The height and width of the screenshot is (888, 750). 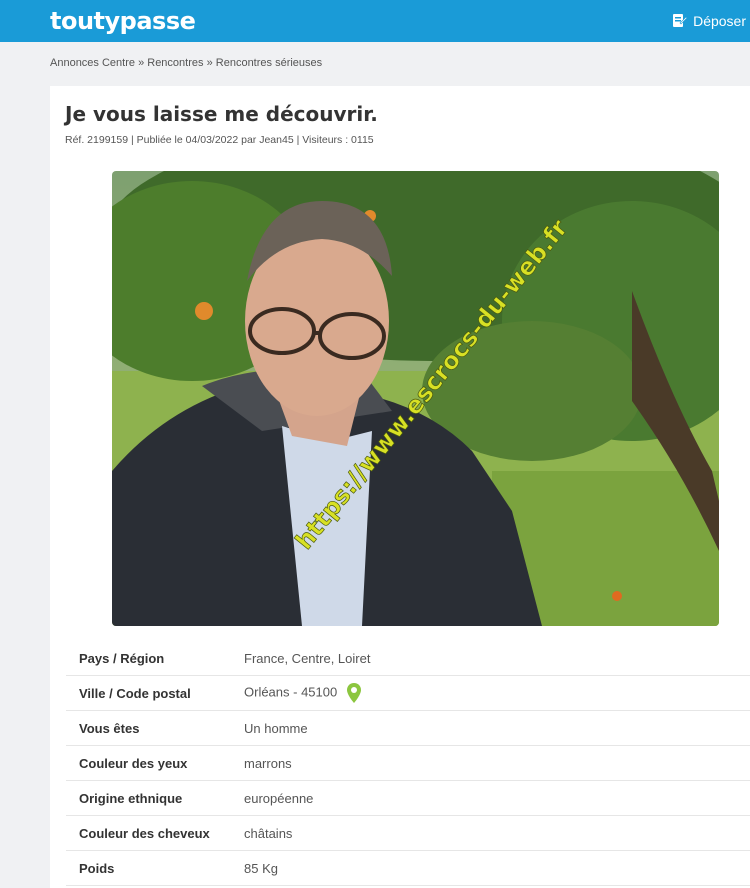 I want to click on detail-label: Ville / Code postal, so click(x=135, y=693).